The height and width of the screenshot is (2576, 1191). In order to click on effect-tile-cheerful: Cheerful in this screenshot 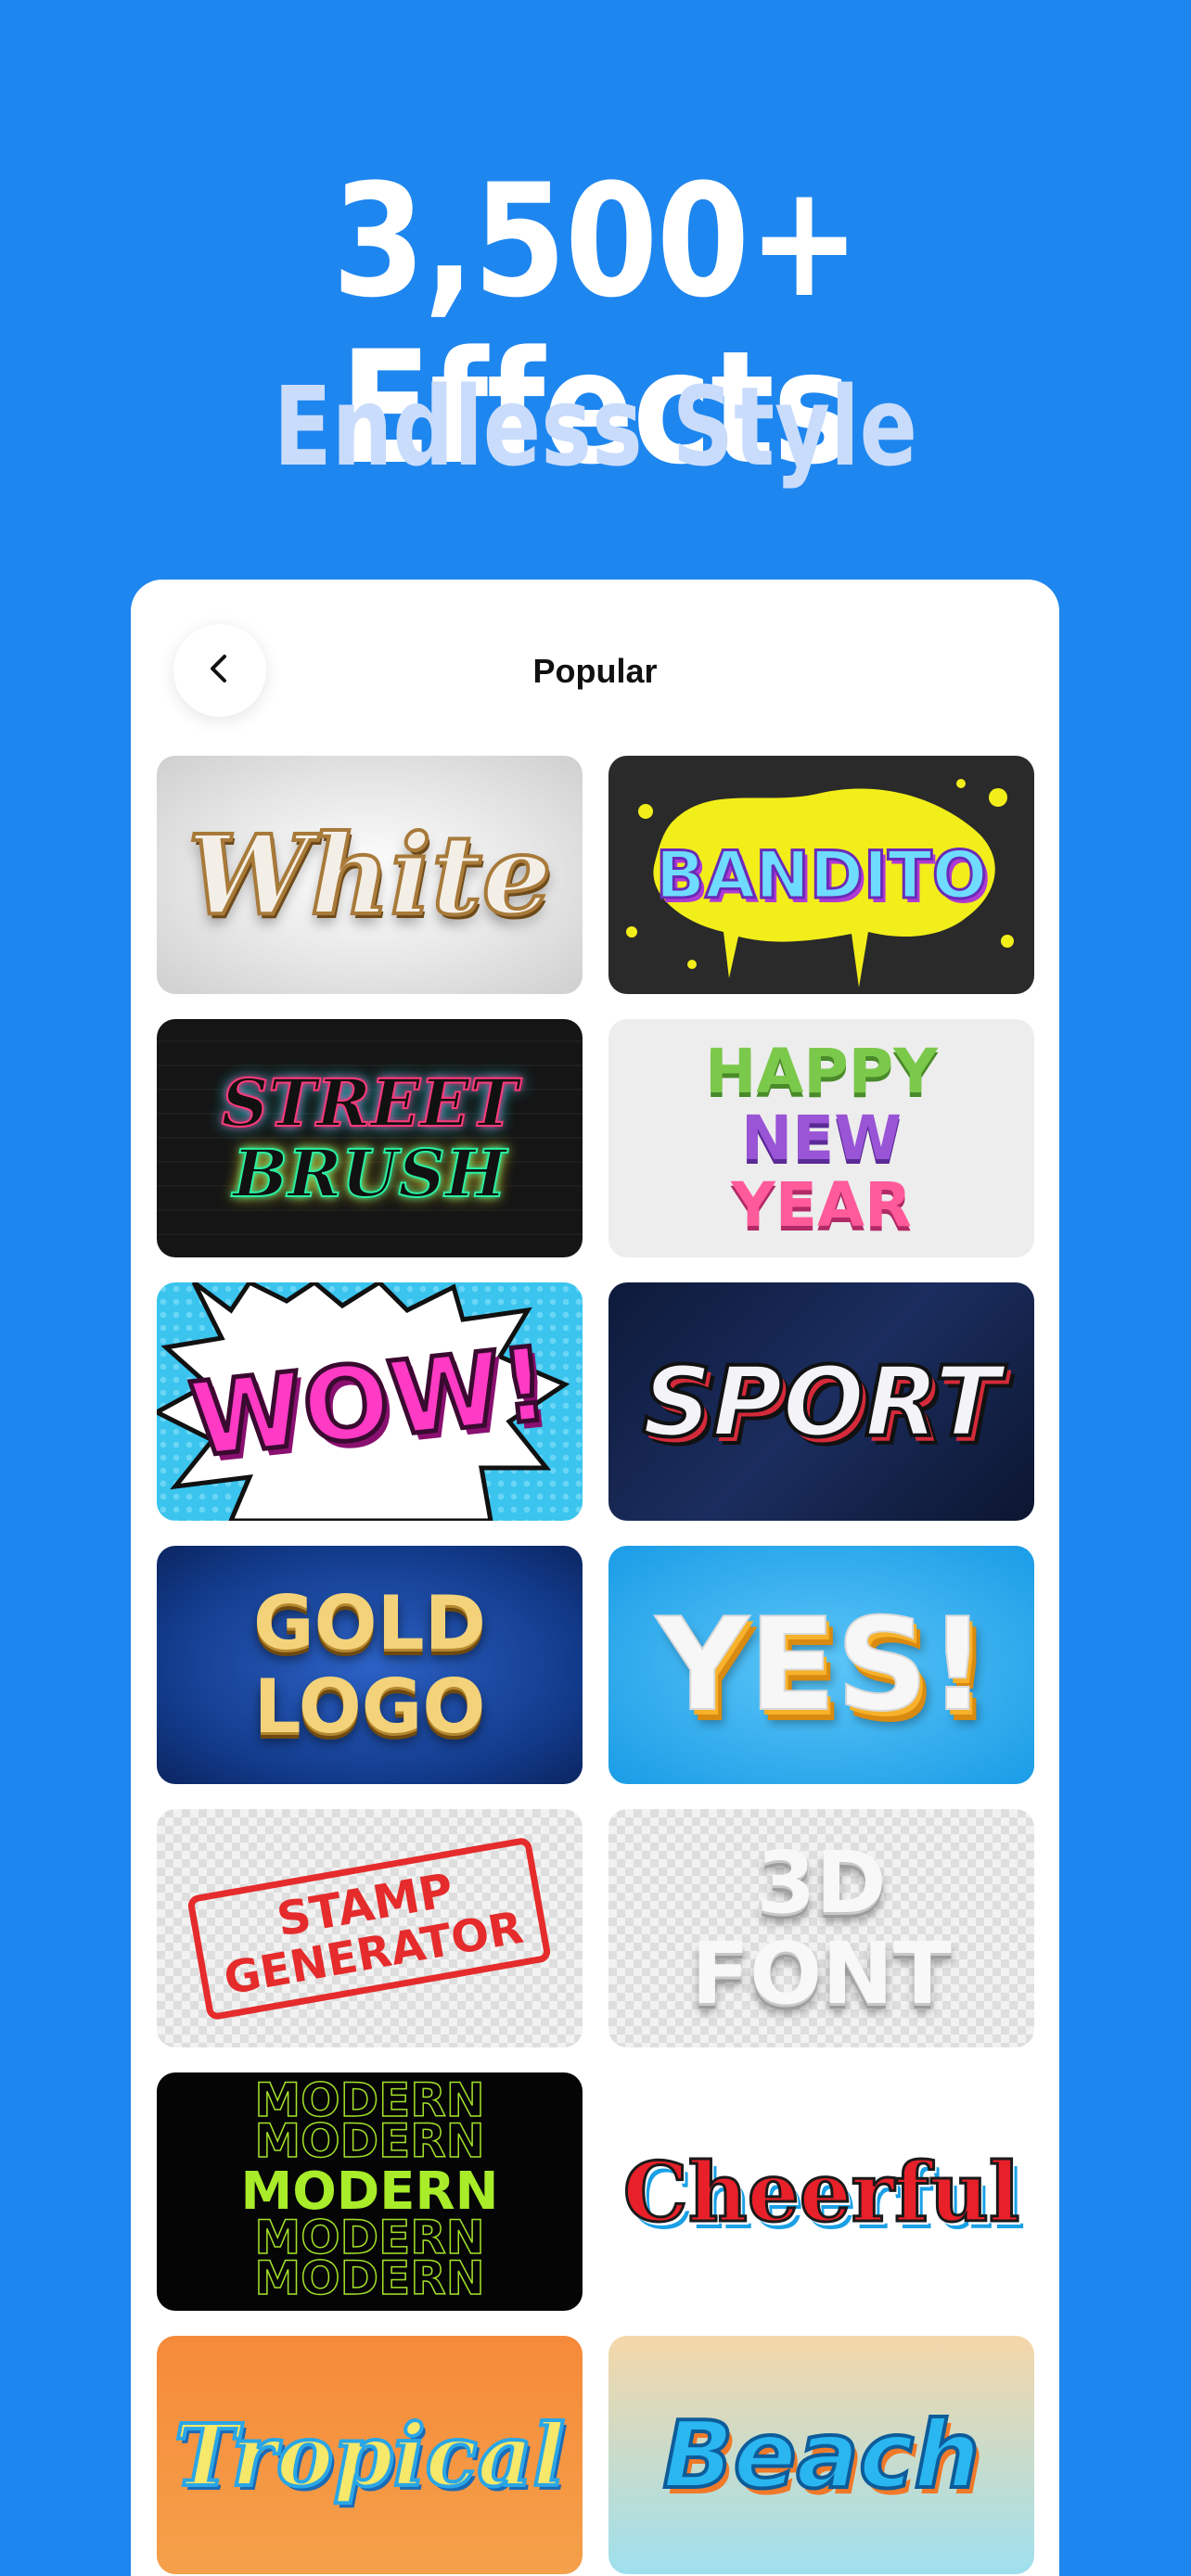, I will do `click(821, 2192)`.